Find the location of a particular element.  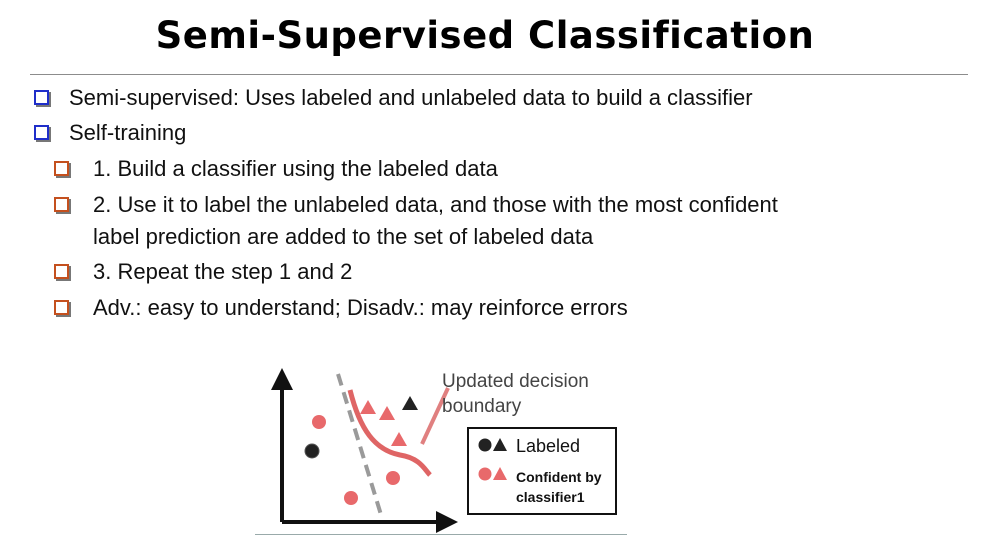

legend-confident-circle-icon is located at coordinates (485, 474).